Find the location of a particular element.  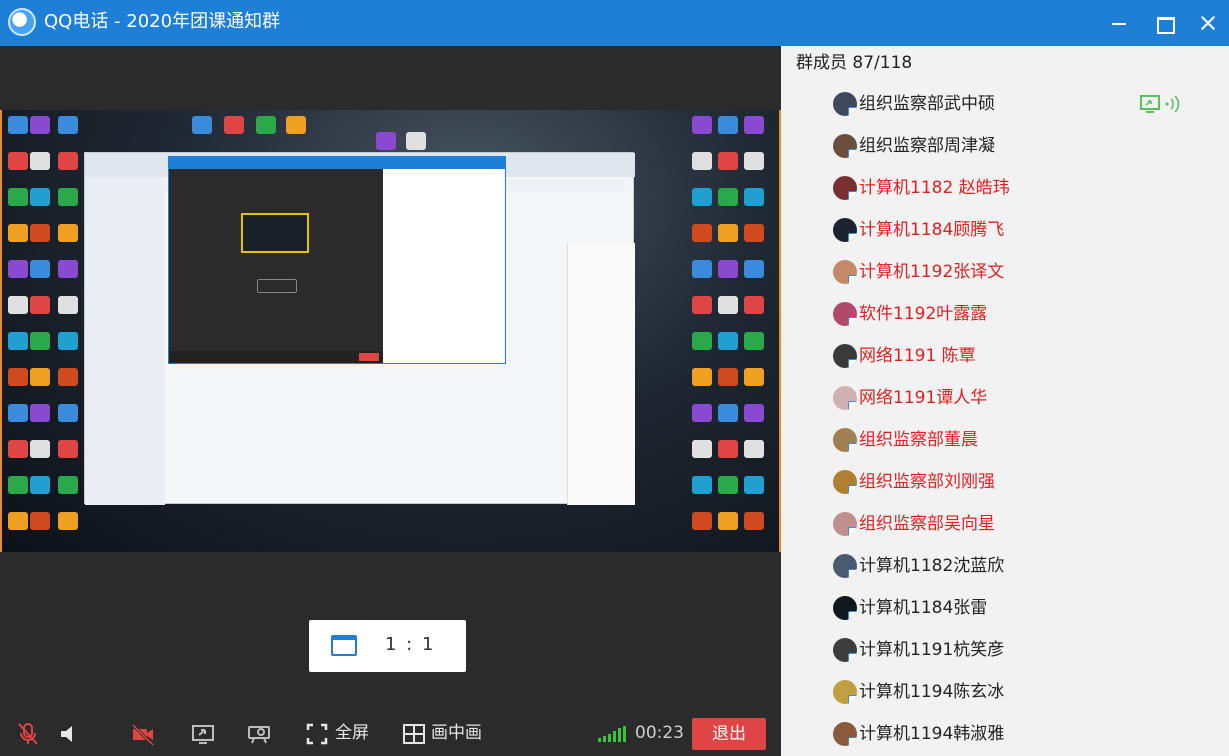

member-name: 计算机1194陈玄冰 is located at coordinates (932, 692).